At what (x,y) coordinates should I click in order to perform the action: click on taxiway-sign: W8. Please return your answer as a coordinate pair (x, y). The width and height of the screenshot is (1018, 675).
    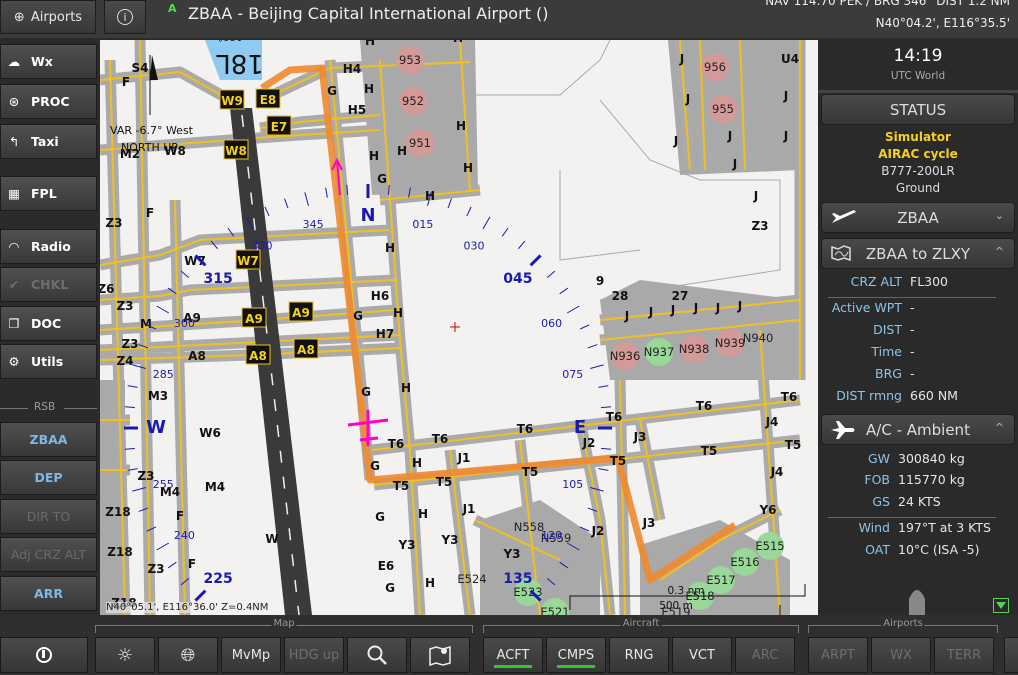
    Looking at the image, I should click on (236, 149).